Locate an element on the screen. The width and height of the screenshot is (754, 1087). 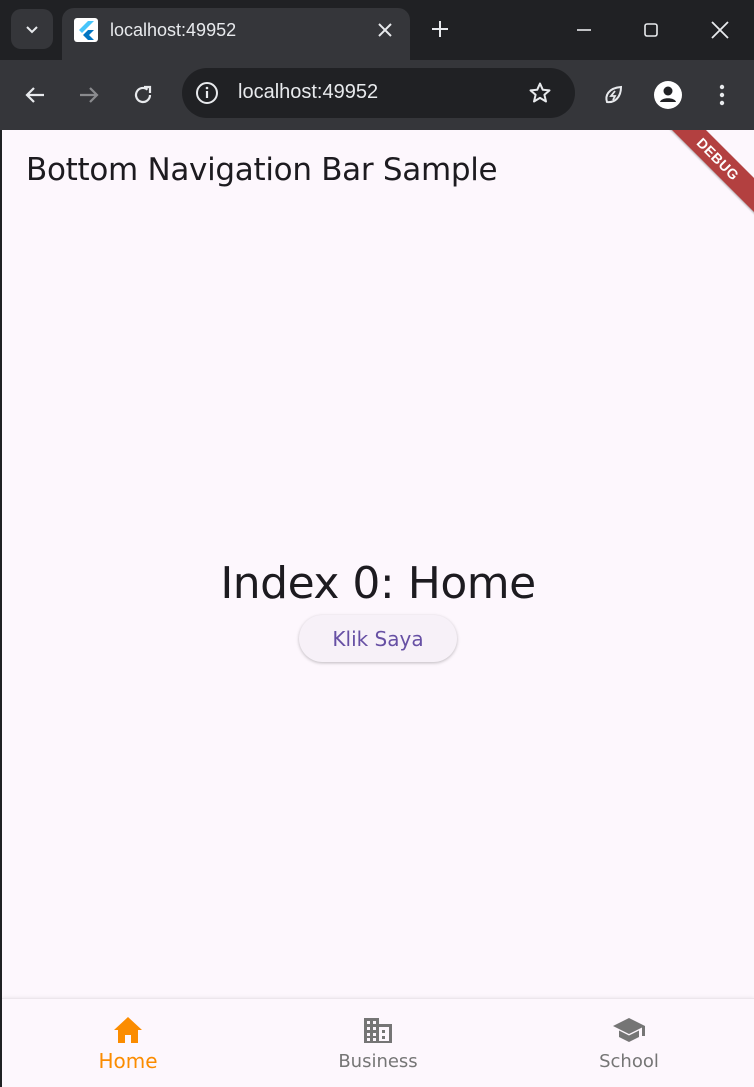
tab-title: localhost:49952 is located at coordinates (173, 30).